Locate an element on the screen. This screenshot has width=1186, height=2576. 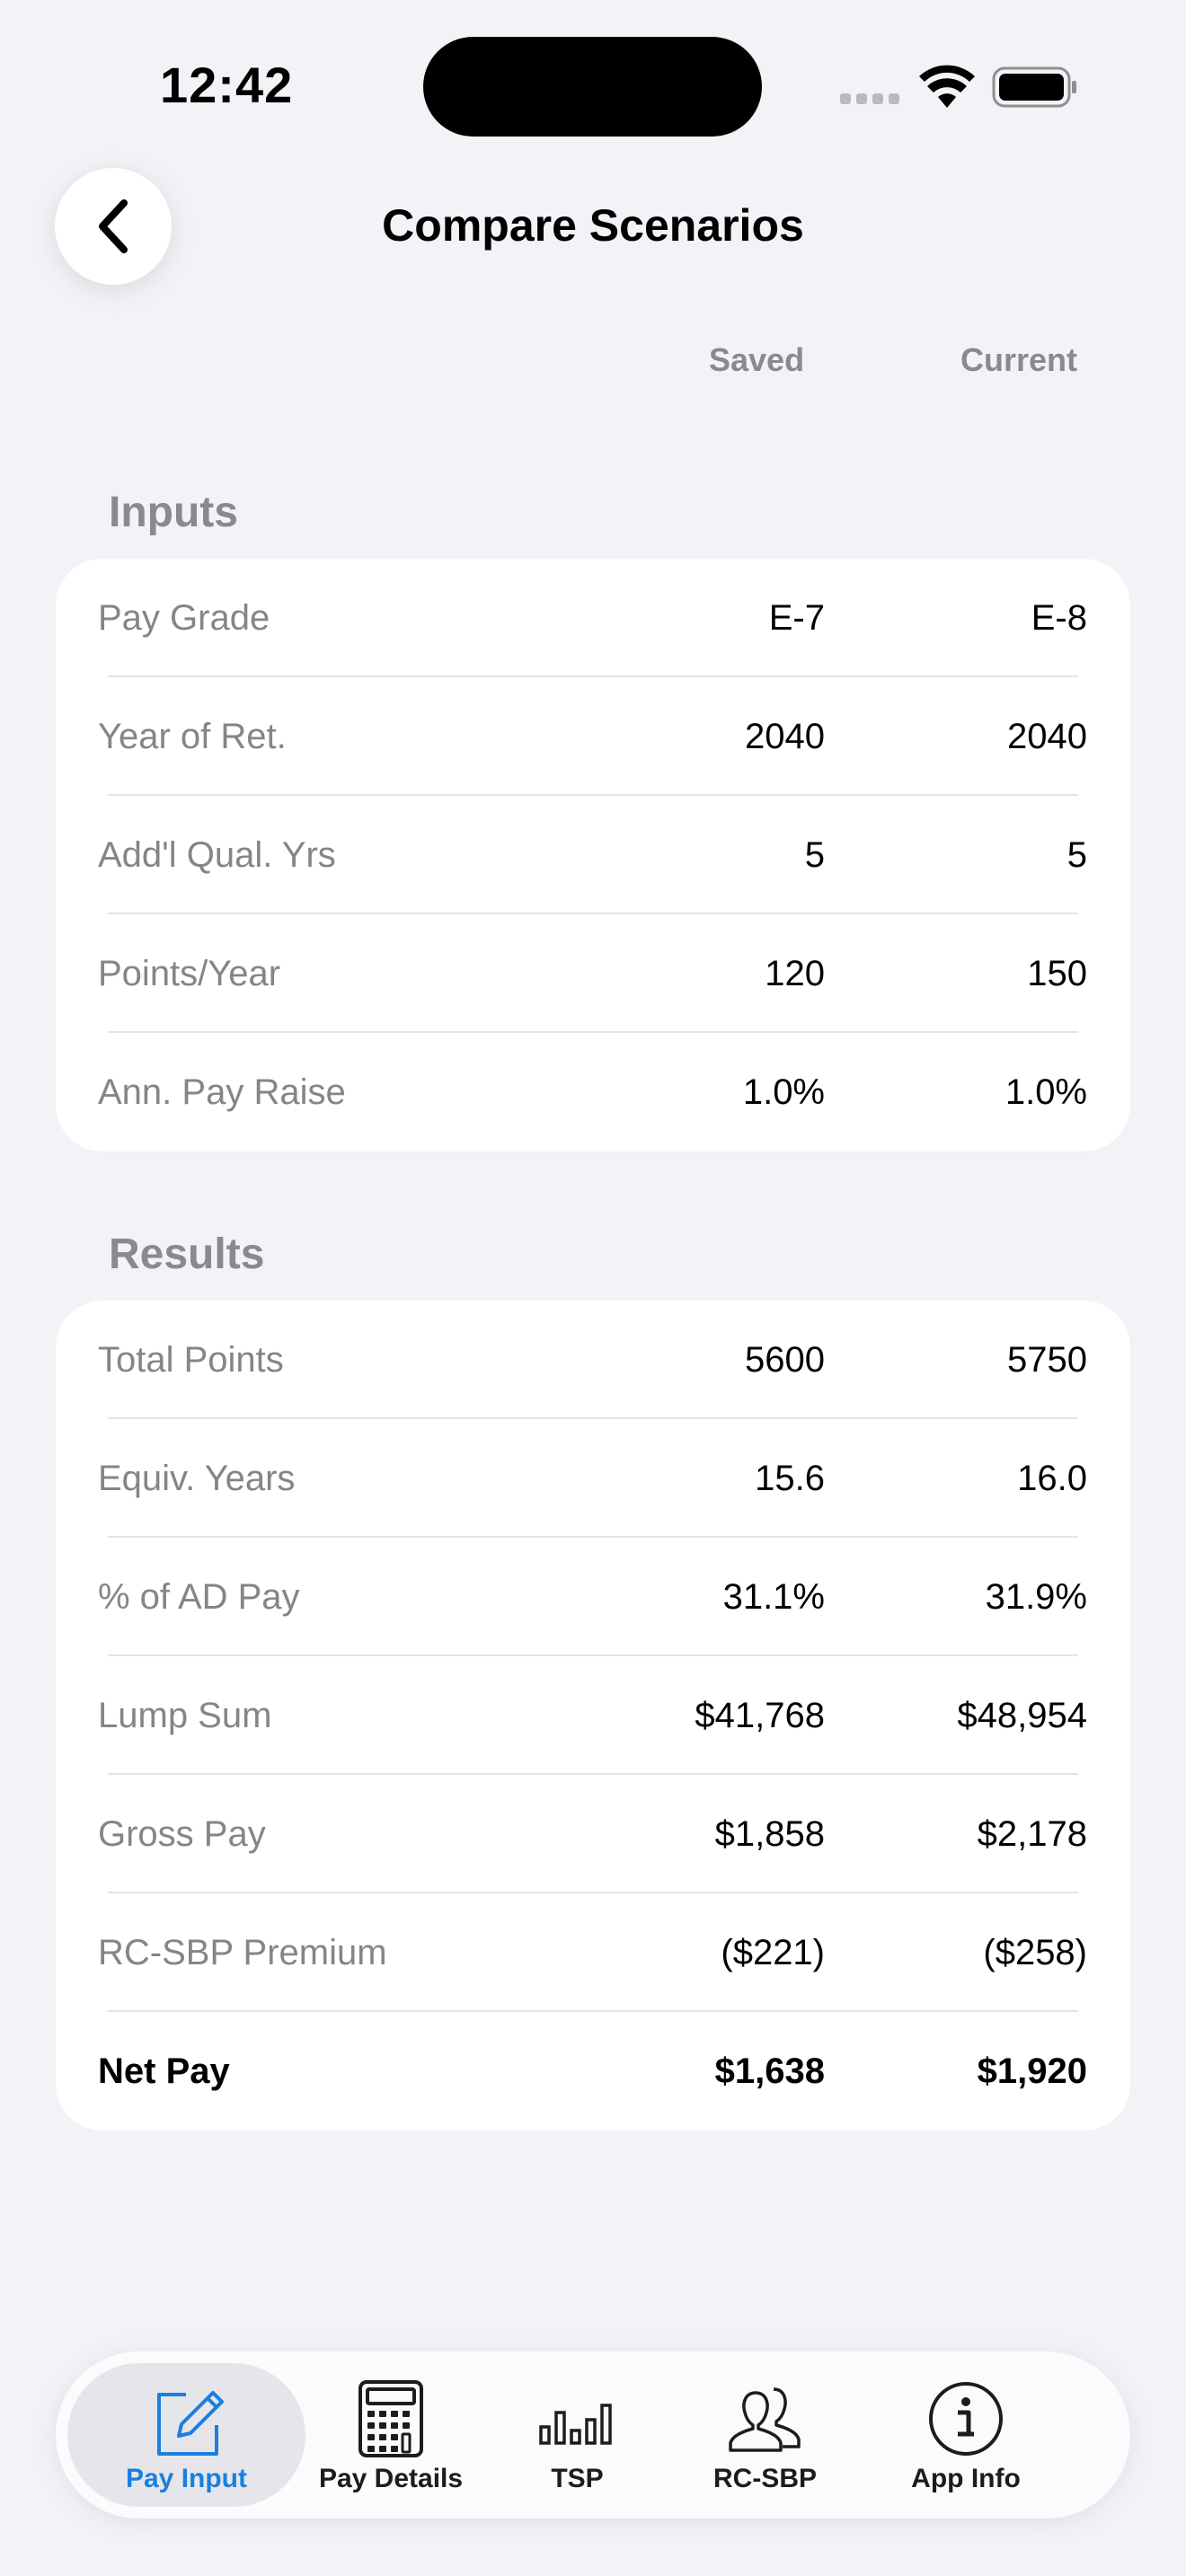
status-bar: 12:42 is located at coordinates (593, 85).